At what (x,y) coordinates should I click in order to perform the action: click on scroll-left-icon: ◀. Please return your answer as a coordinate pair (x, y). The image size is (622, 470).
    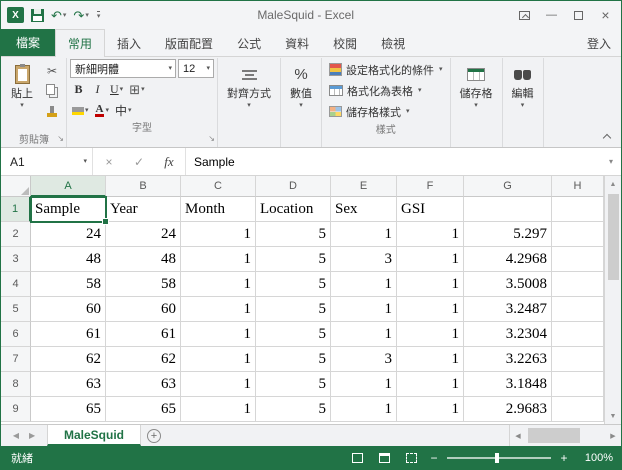
    Looking at the image, I should click on (518, 436).